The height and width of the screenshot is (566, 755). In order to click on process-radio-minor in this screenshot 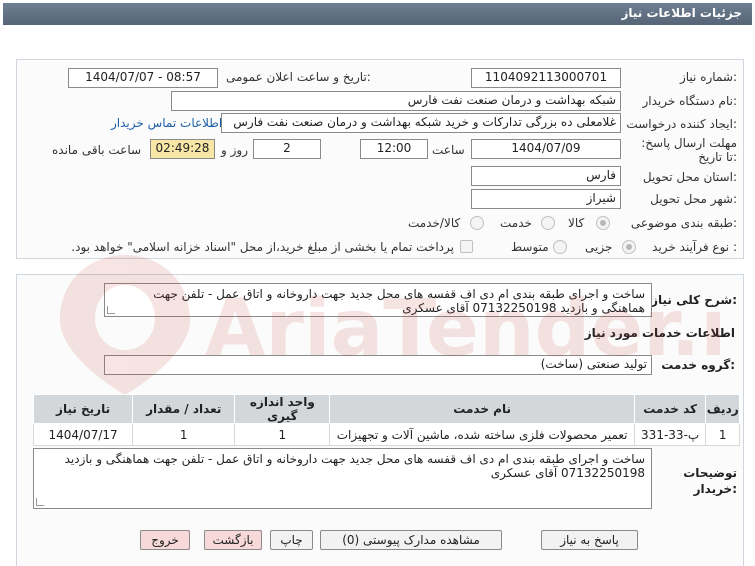, I will do `click(629, 247)`.